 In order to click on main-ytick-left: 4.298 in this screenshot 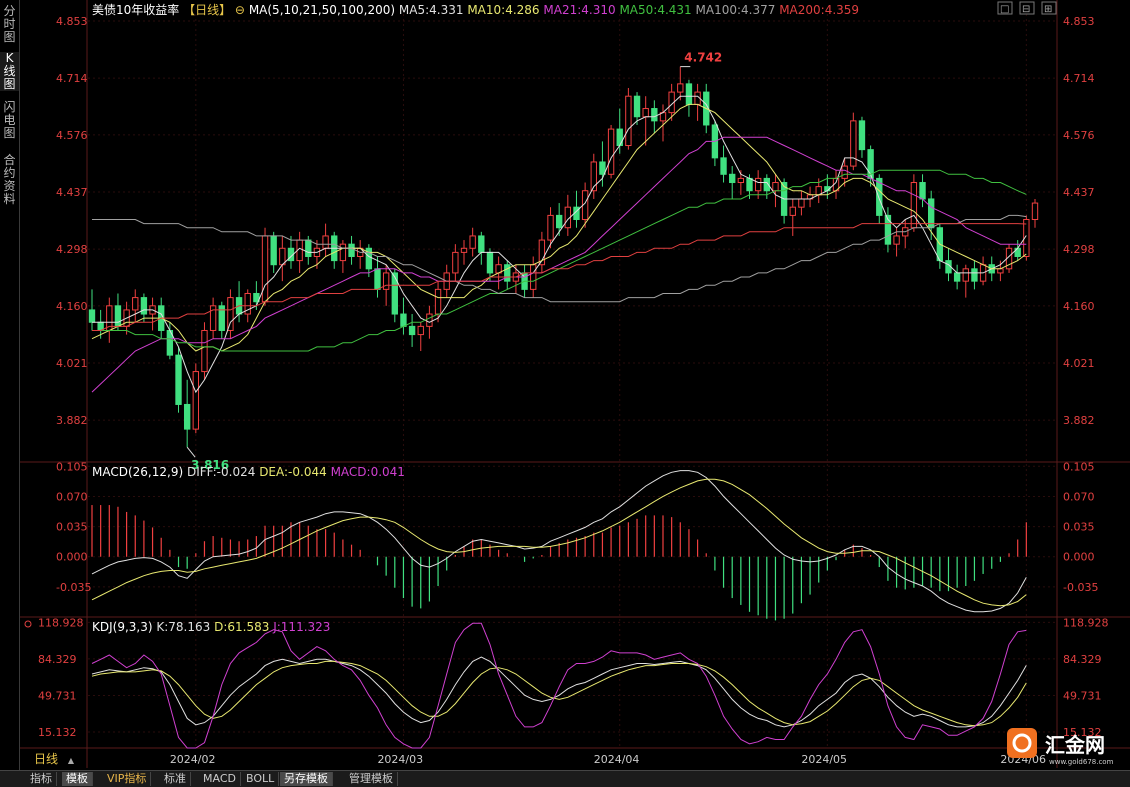, I will do `click(72, 249)`.